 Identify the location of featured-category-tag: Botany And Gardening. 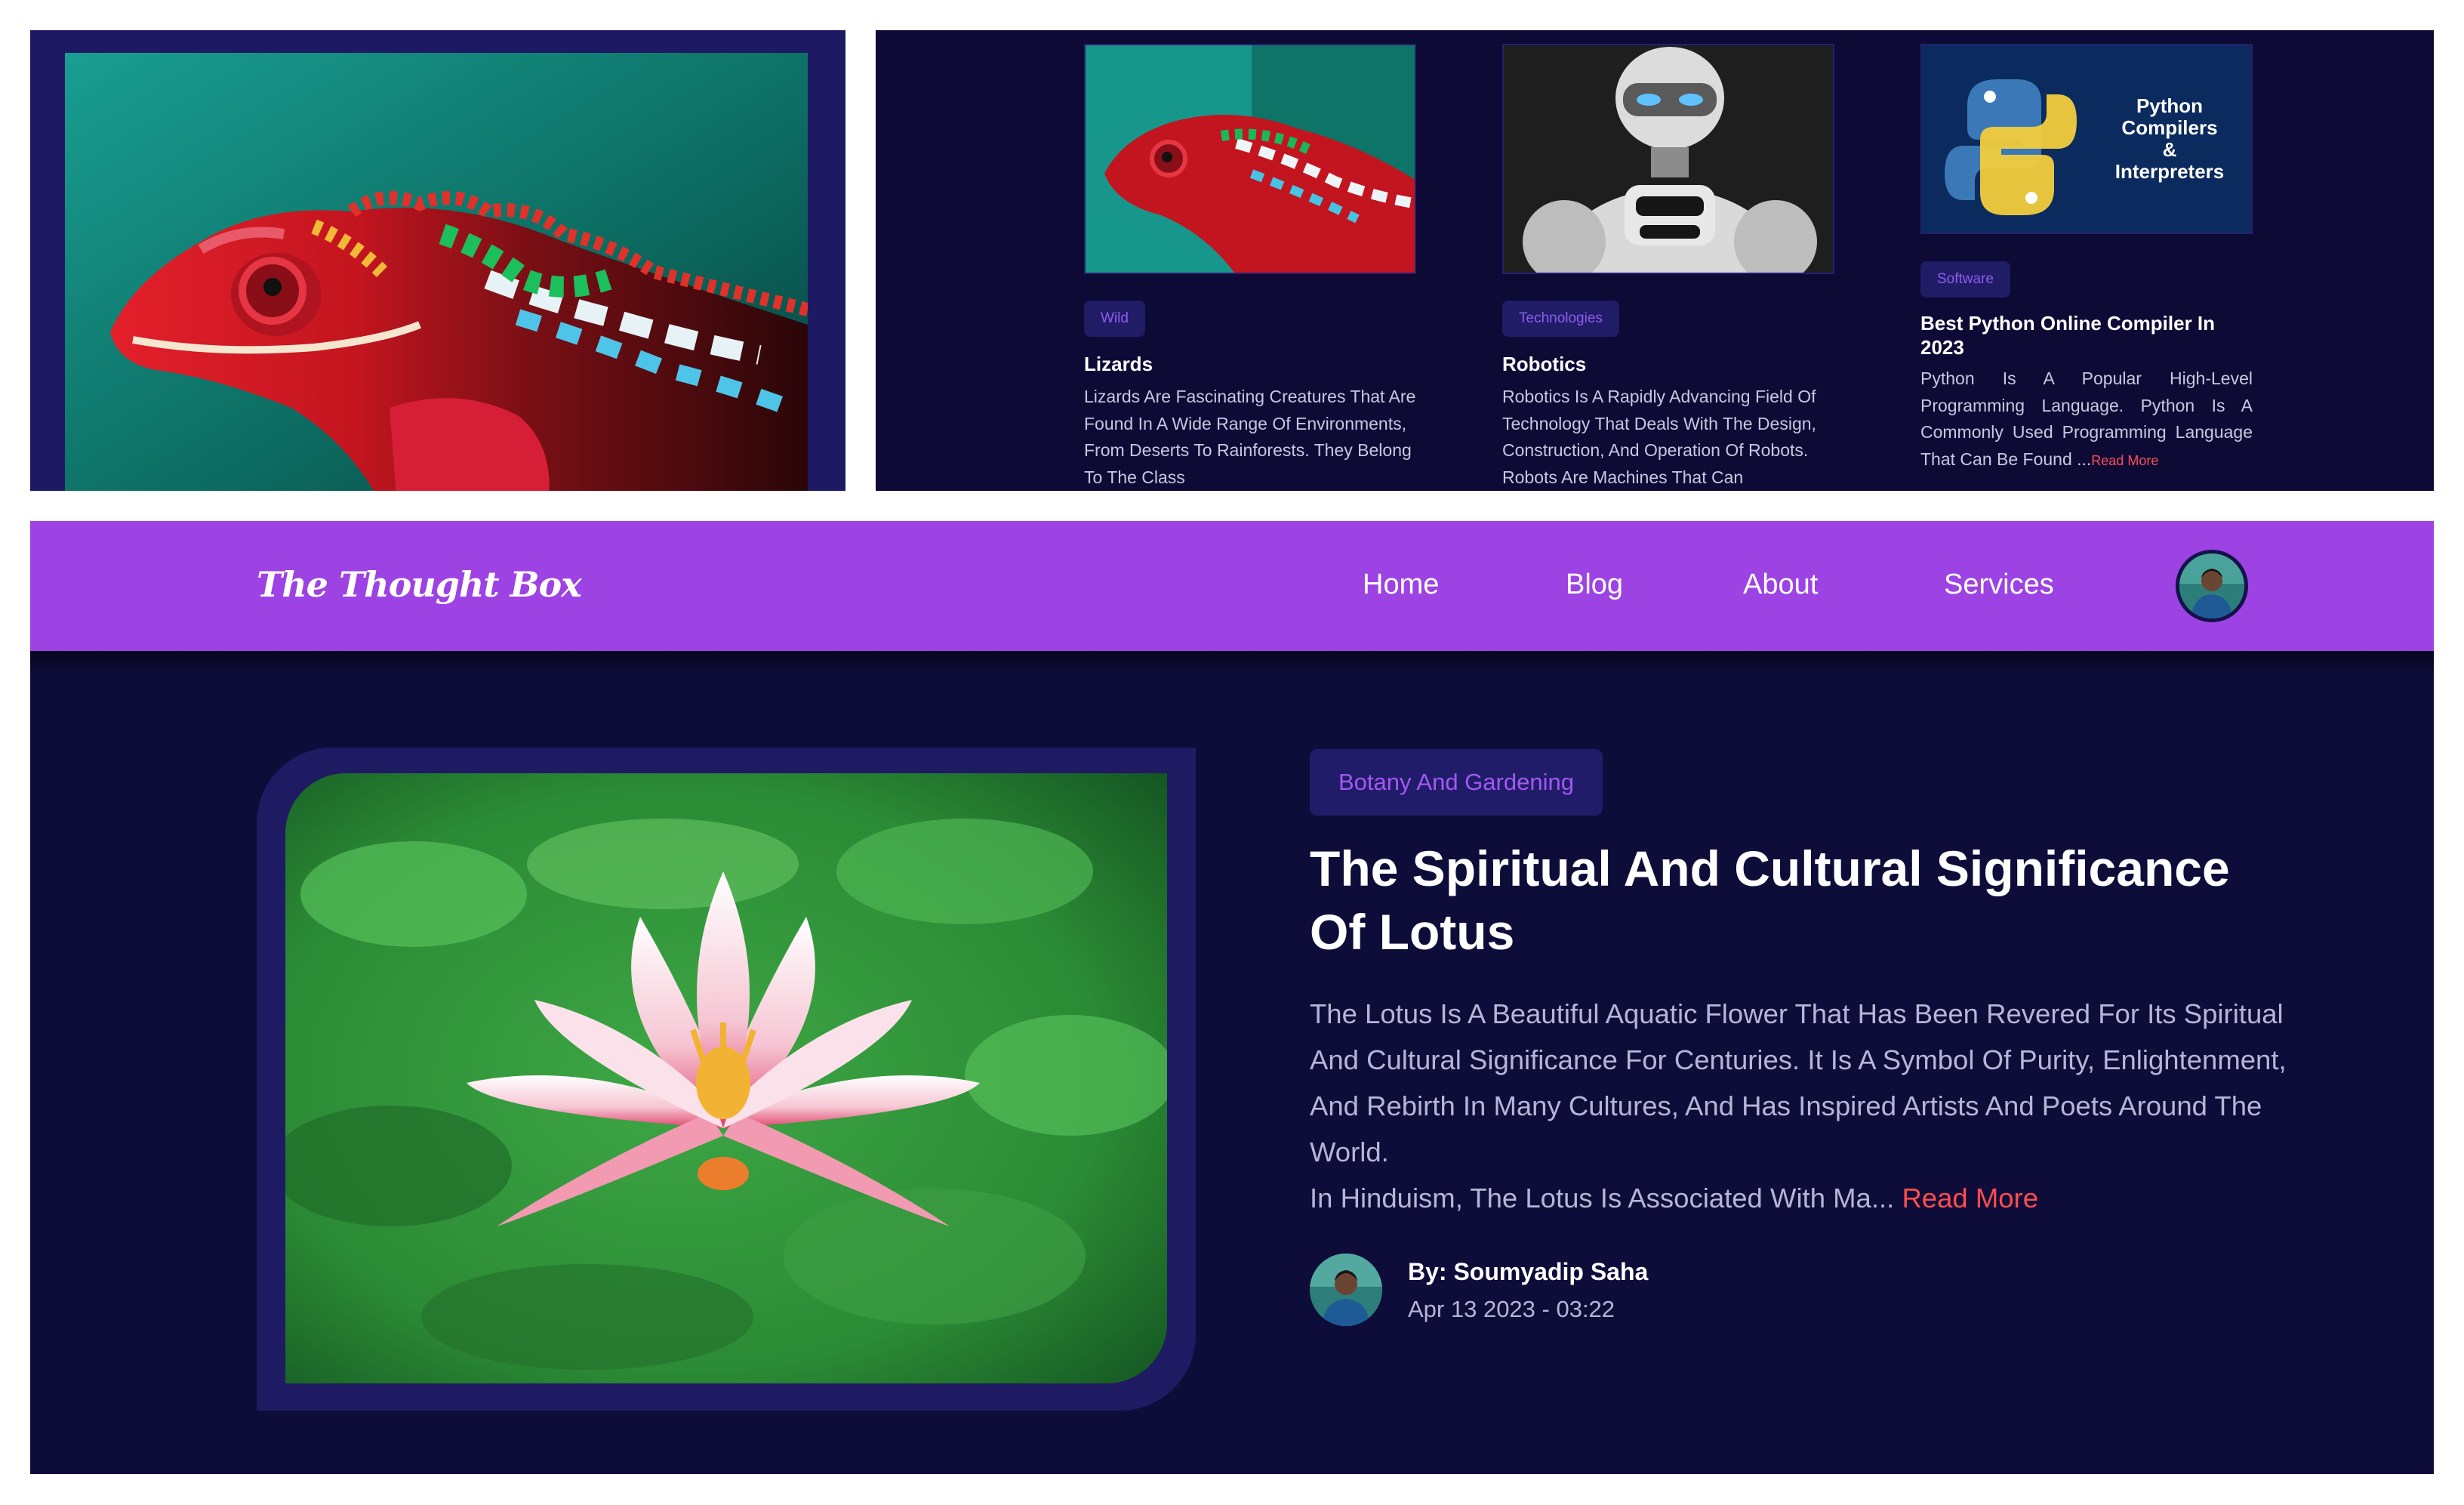
(1456, 783).